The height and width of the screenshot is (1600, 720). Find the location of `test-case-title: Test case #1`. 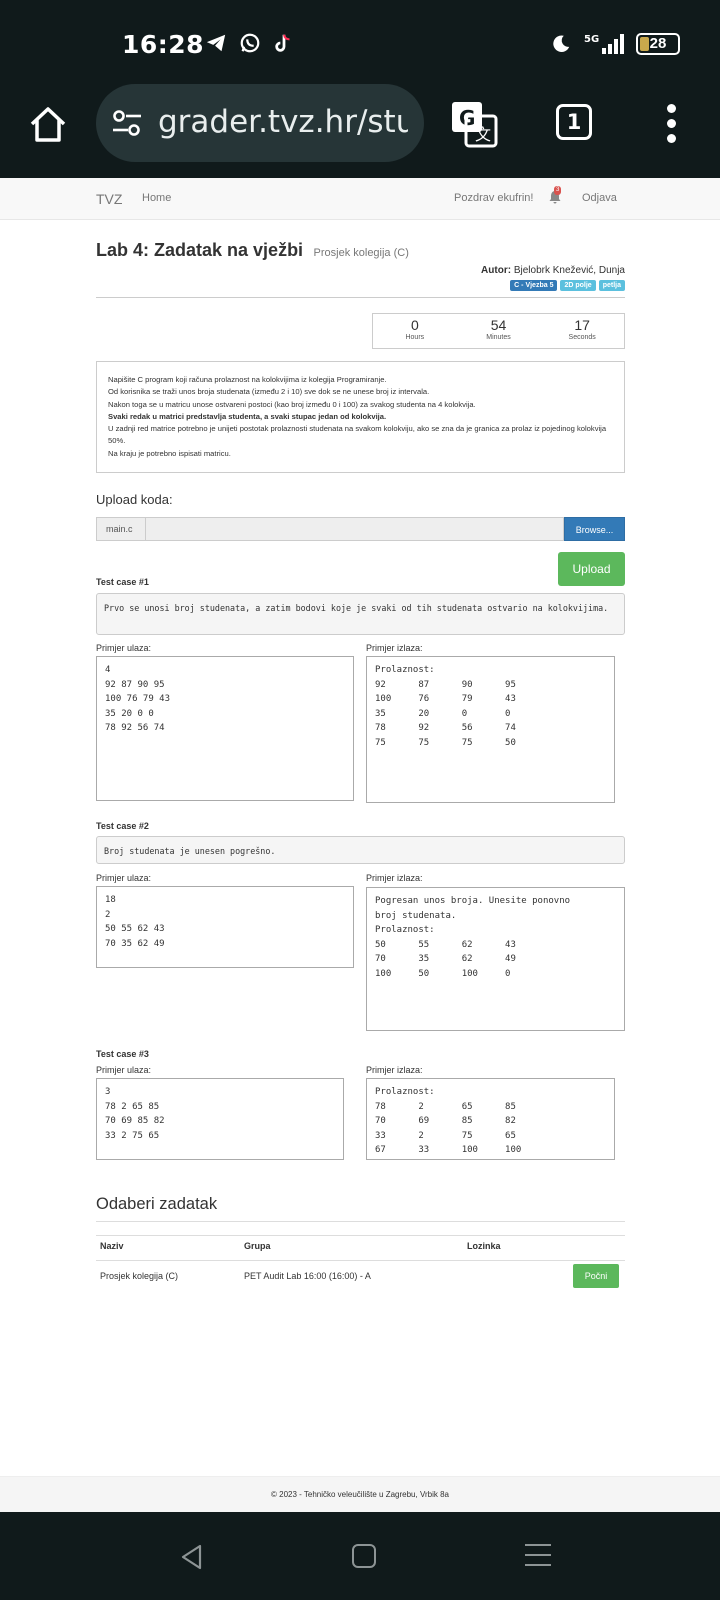

test-case-title: Test case #1 is located at coordinates (122, 582).